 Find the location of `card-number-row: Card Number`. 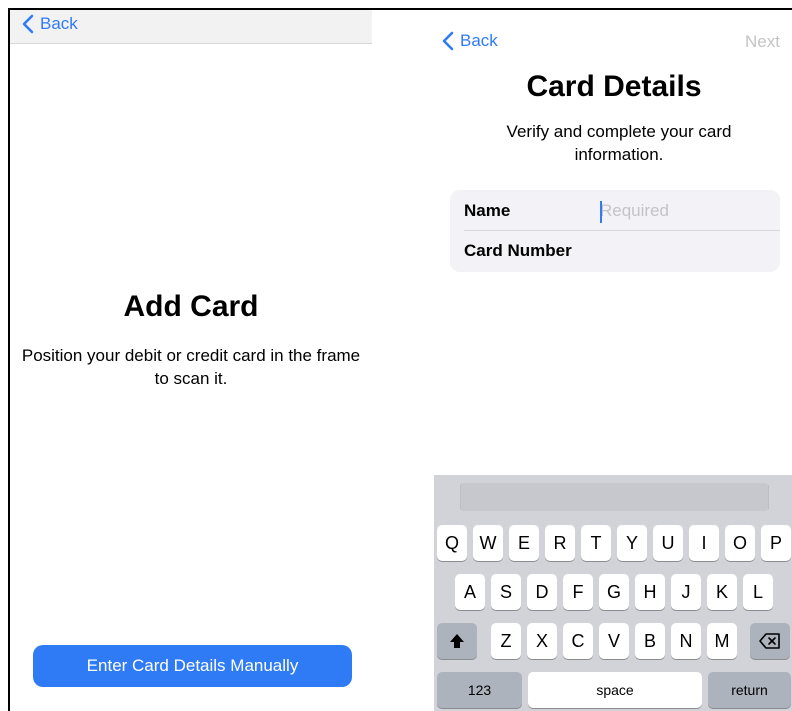

card-number-row: Card Number is located at coordinates (615, 251).